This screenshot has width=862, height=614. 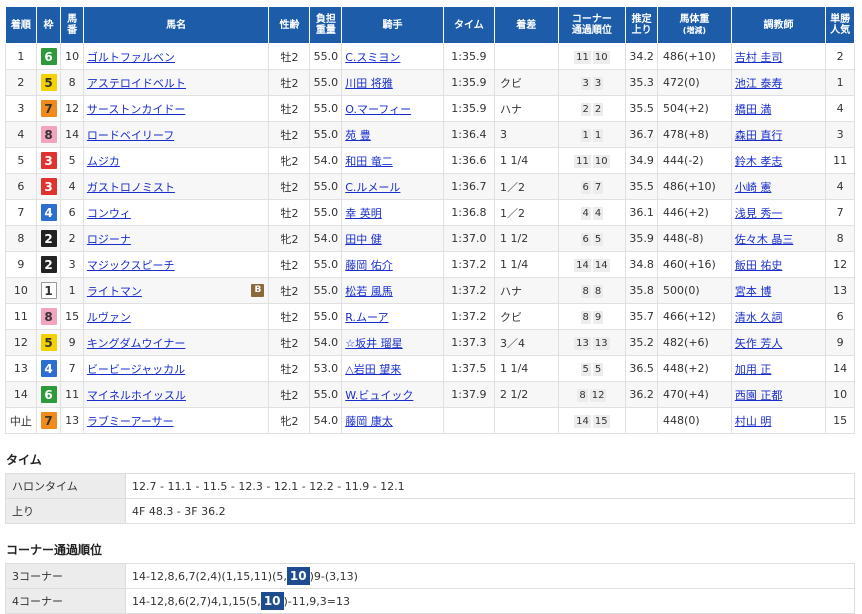 What do you see at coordinates (592, 82) in the screenshot?
I see `corner-cell: 33` at bounding box center [592, 82].